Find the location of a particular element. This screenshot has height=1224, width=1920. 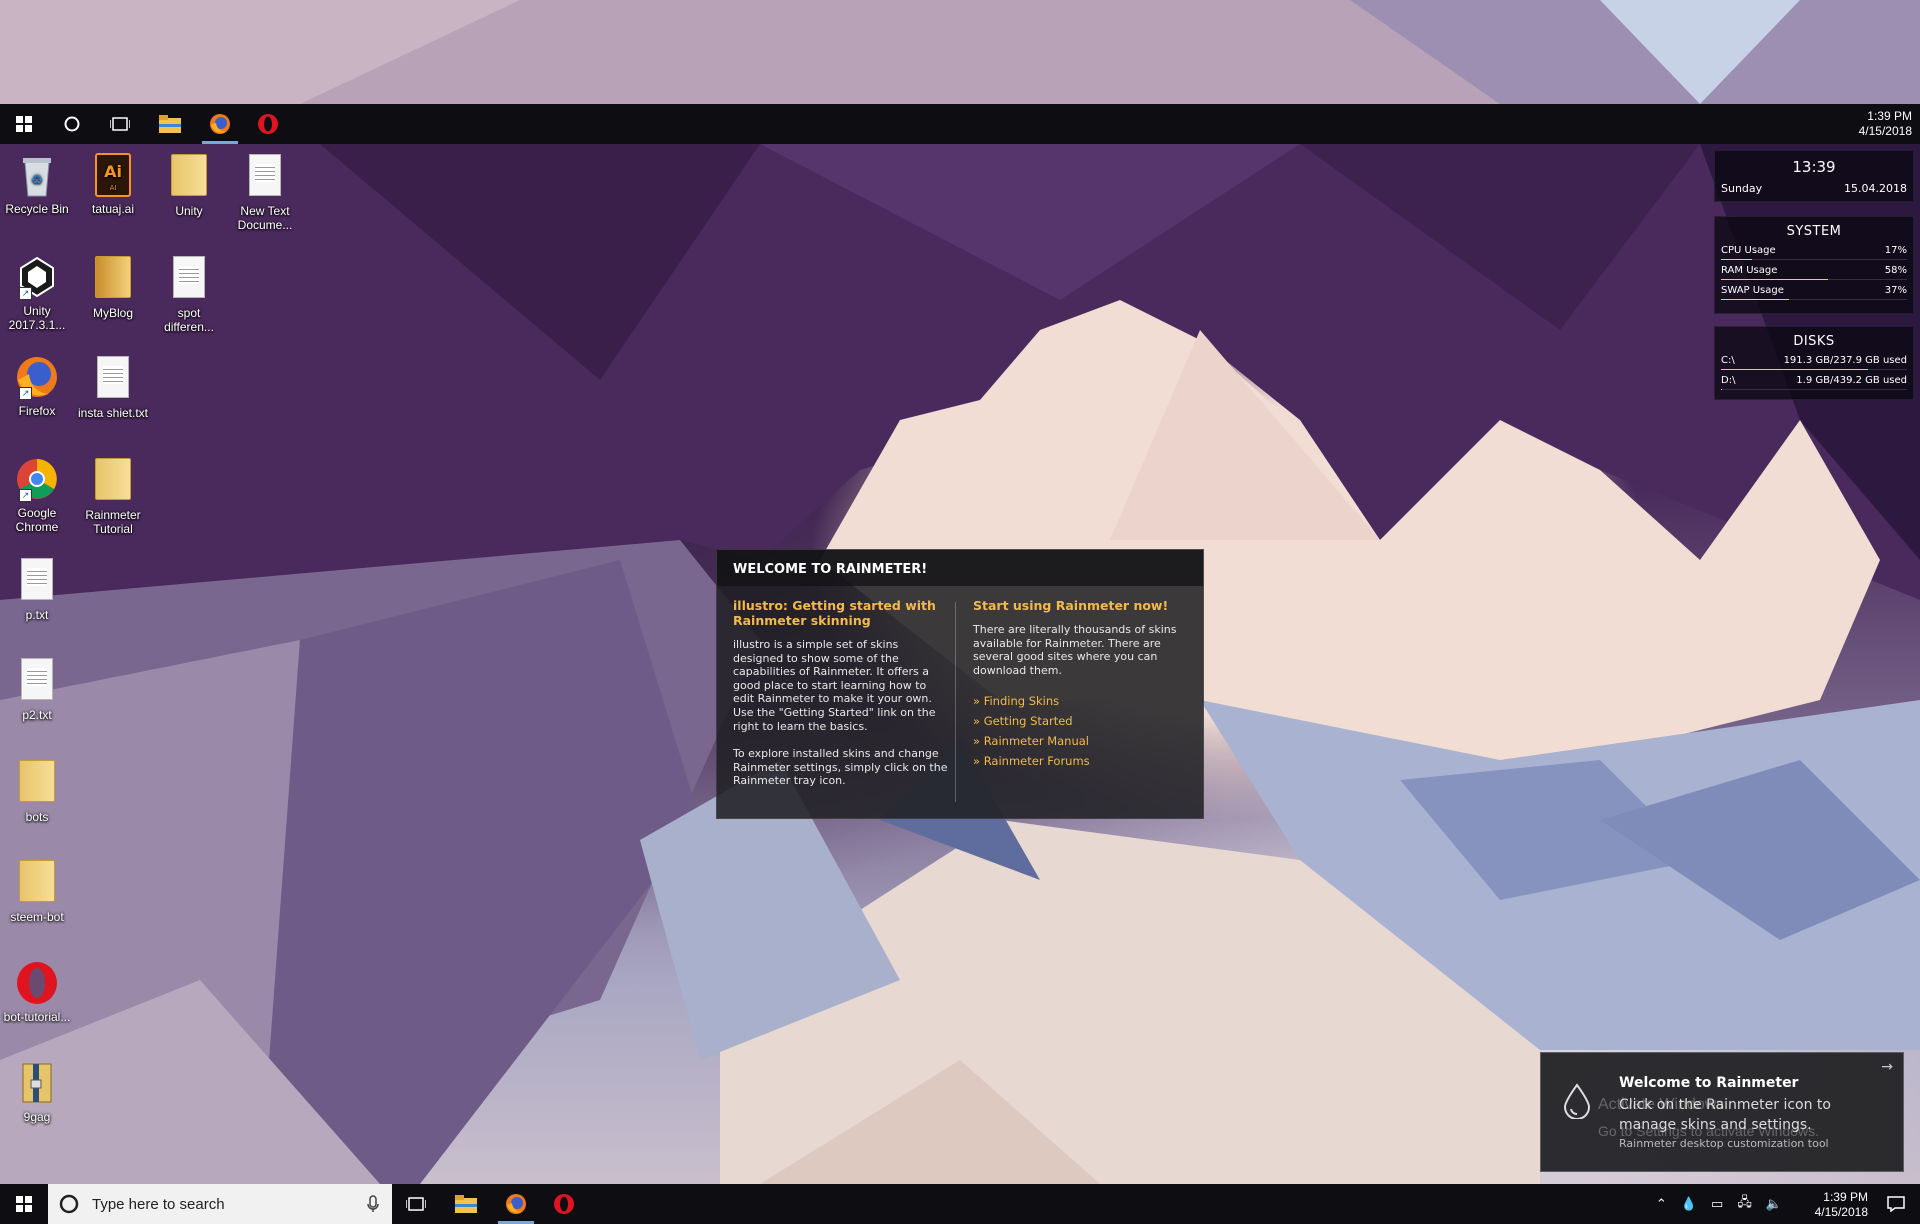

disk-d-row: D:\ 1.9 GB/439.2 GB used is located at coordinates (1814, 385).